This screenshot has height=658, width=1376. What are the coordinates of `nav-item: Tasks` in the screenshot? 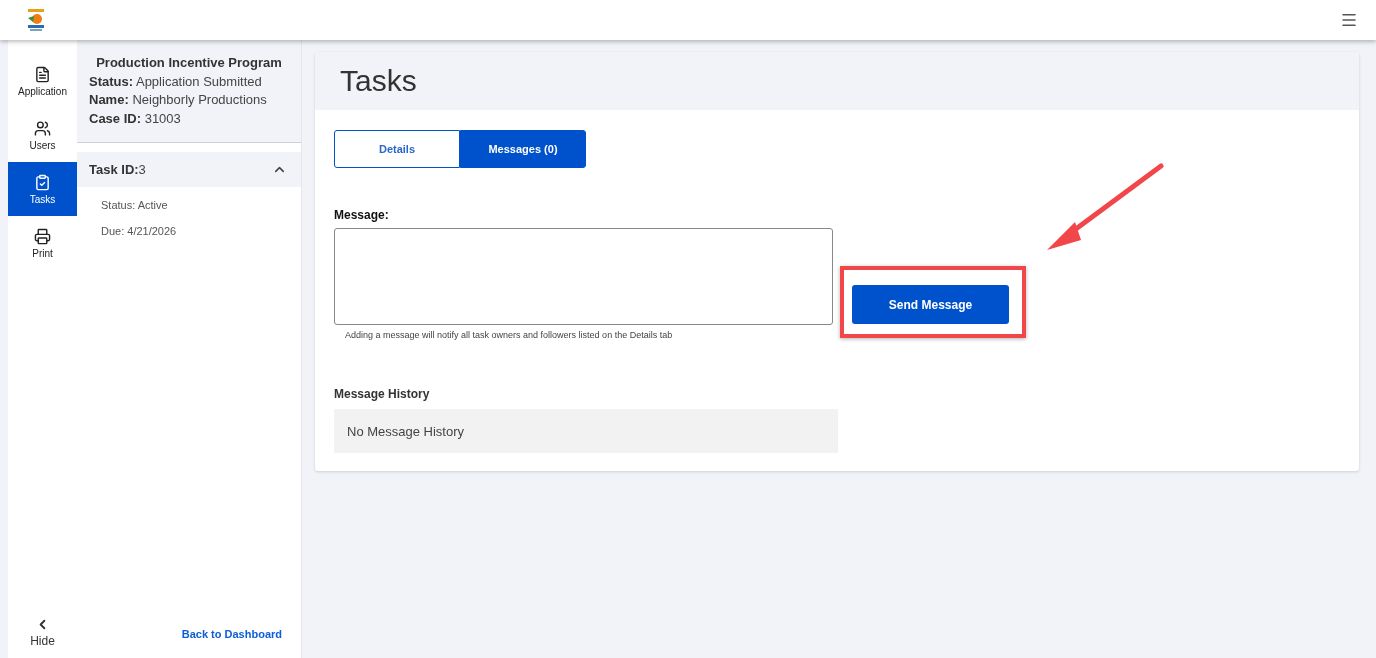 It's located at (42, 189).